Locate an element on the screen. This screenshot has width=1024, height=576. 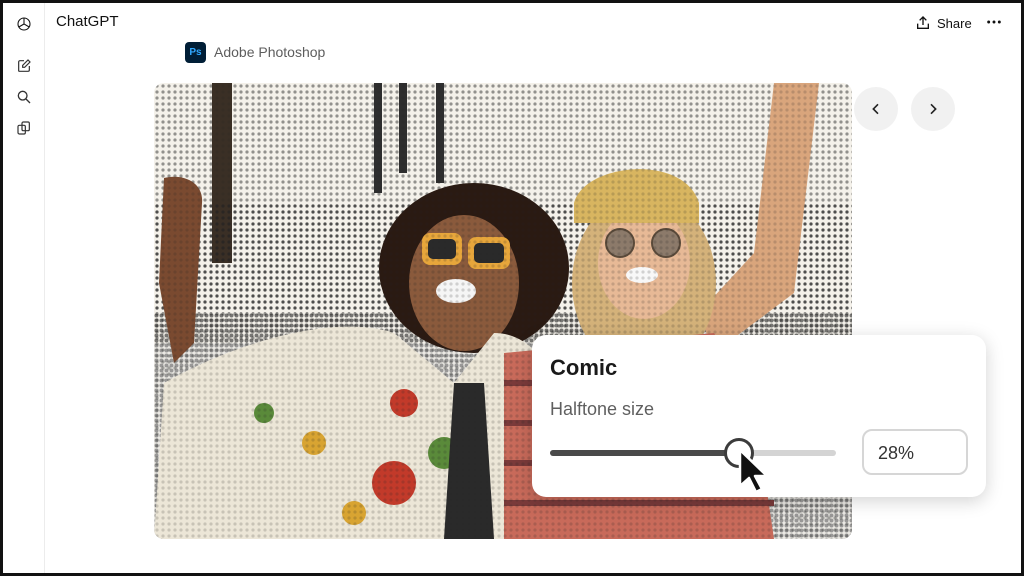
gpts-icon is located at coordinates (24, 128).